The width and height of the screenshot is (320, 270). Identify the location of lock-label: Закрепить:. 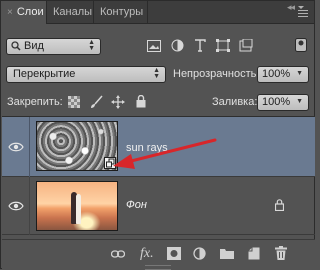
(35, 102).